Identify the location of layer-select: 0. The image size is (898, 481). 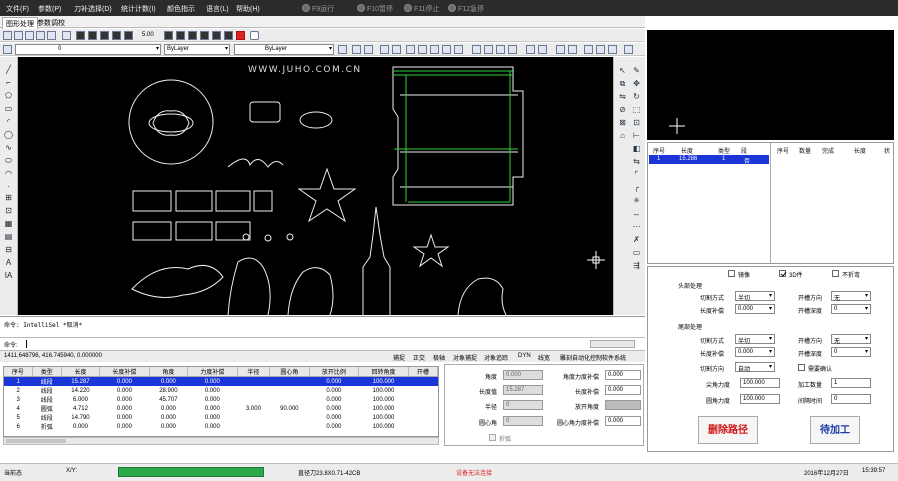
(88, 49).